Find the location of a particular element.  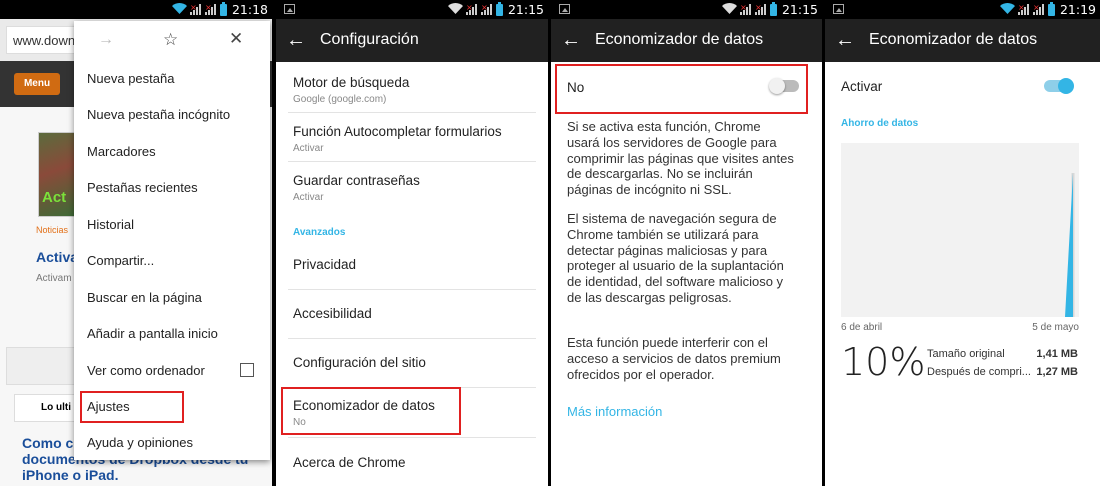

setting-save-passwords: Guardar contraseñas Activar is located at coordinates (412, 185).